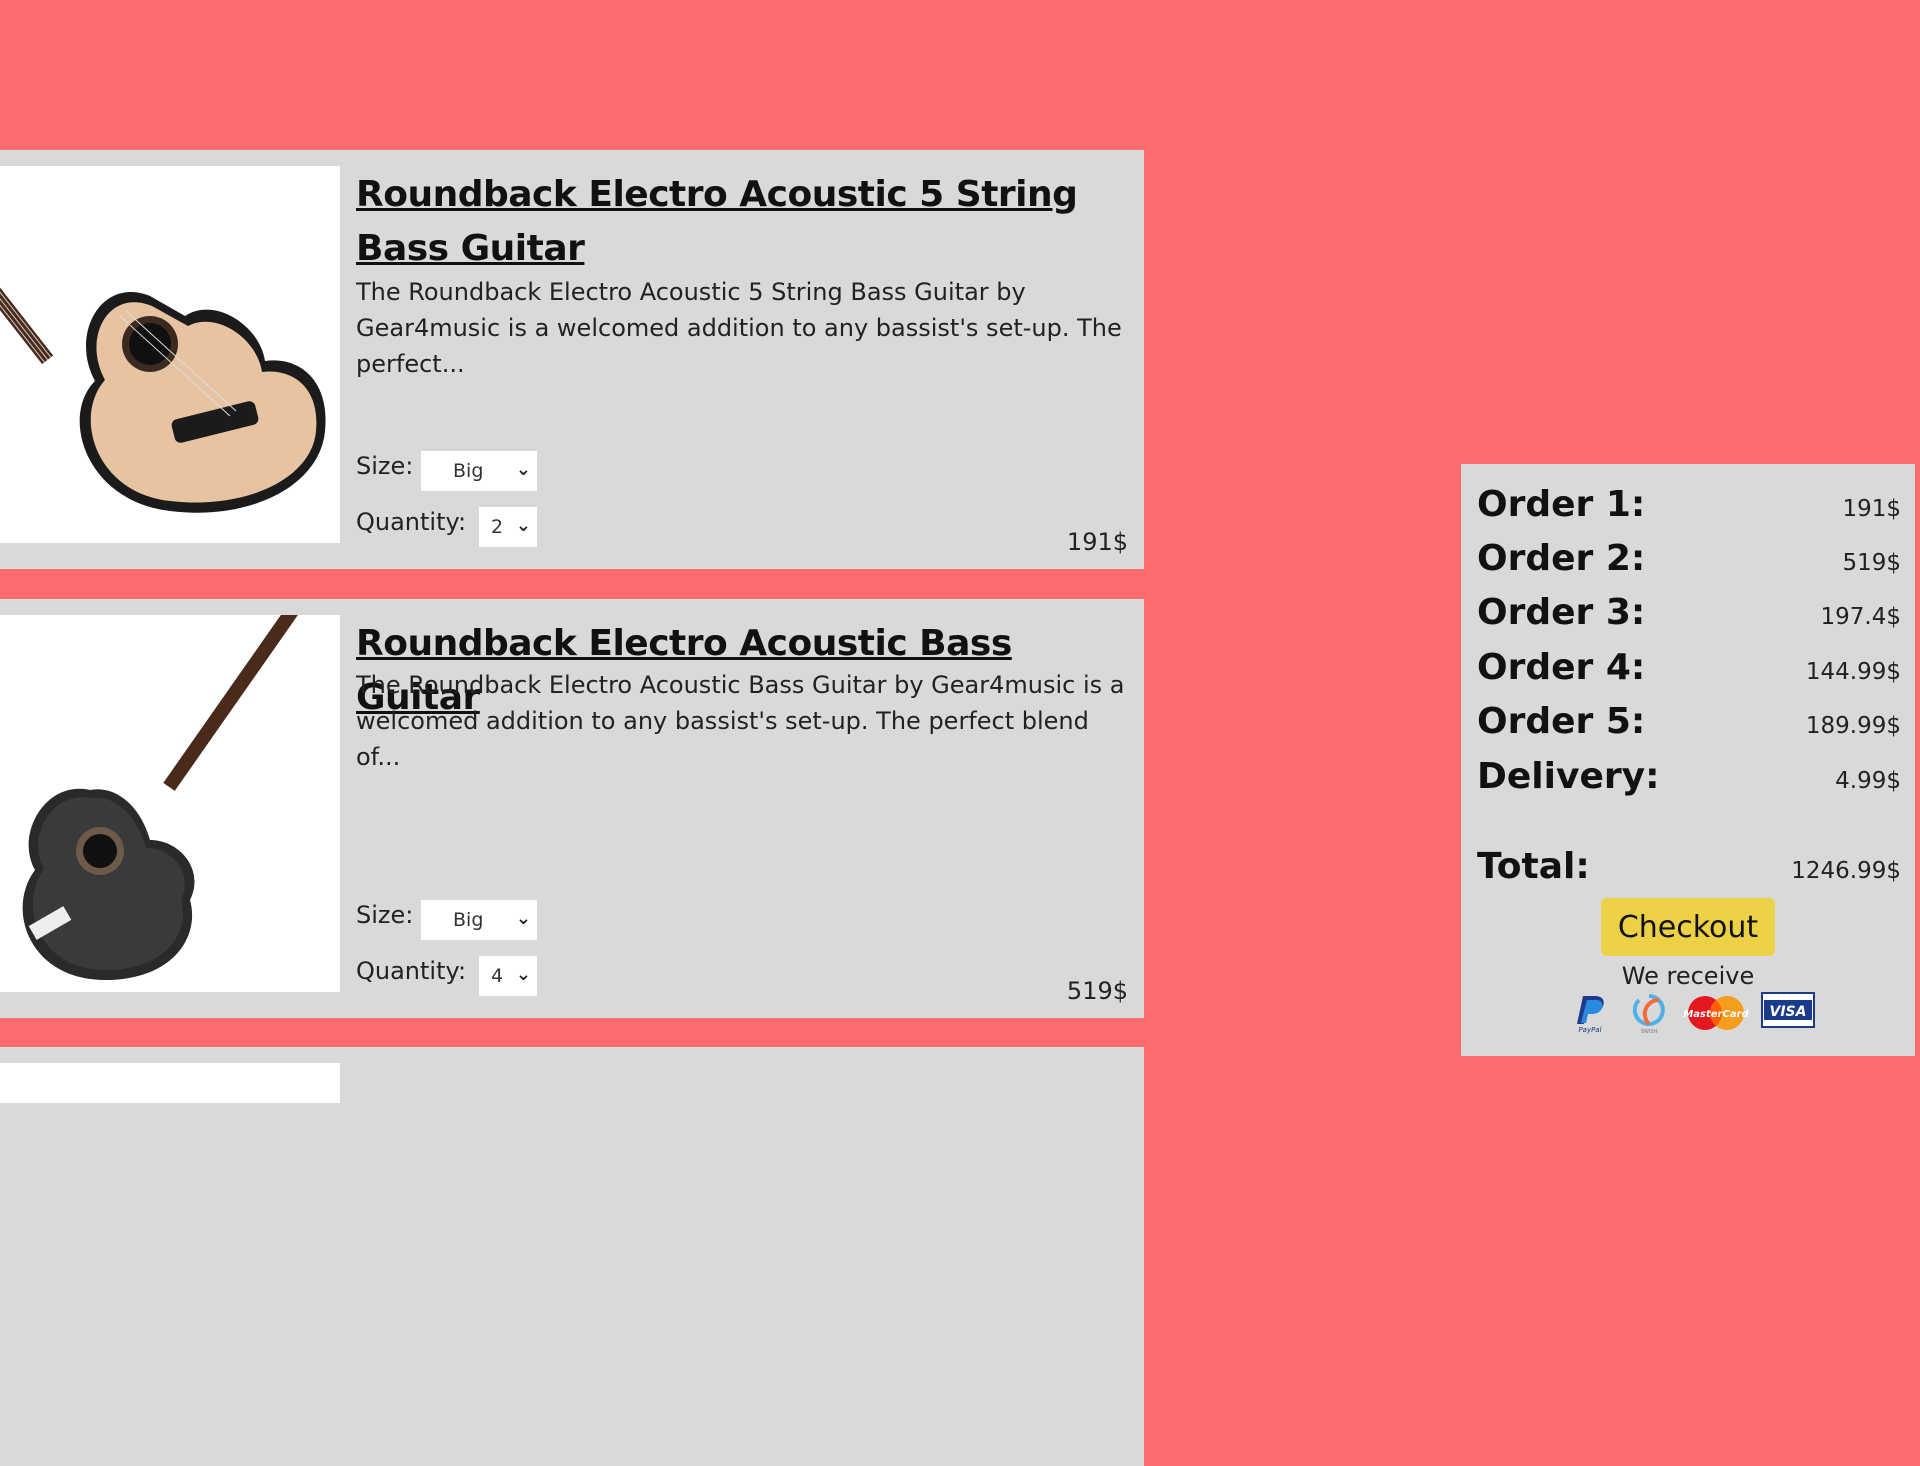 This screenshot has height=1466, width=1920. I want to click on visa-icon: VISA, so click(1788, 1010).